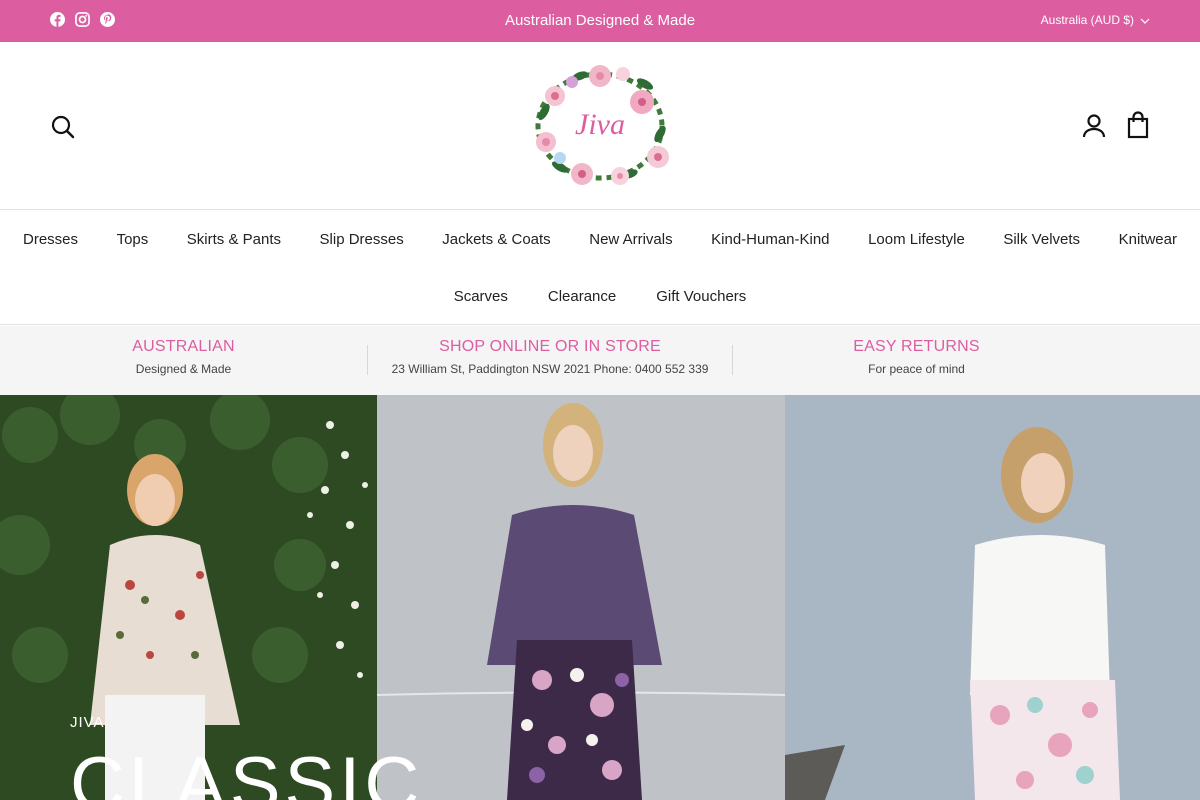 Image resolution: width=1200 pixels, height=800 pixels. What do you see at coordinates (133, 239) in the screenshot?
I see `nav-item-tops: Tops` at bounding box center [133, 239].